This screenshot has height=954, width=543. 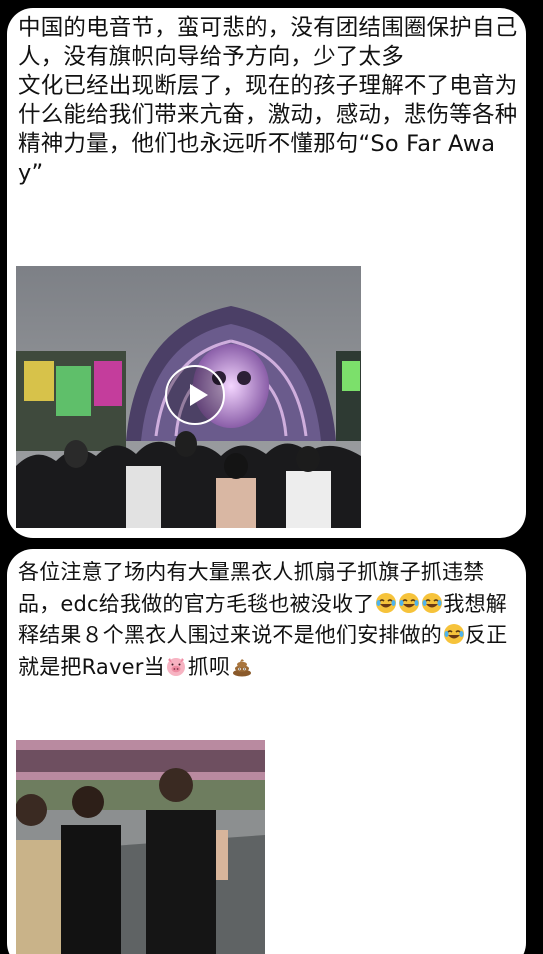 What do you see at coordinates (242, 666) in the screenshot?
I see `pile-of-poo-icon` at bounding box center [242, 666].